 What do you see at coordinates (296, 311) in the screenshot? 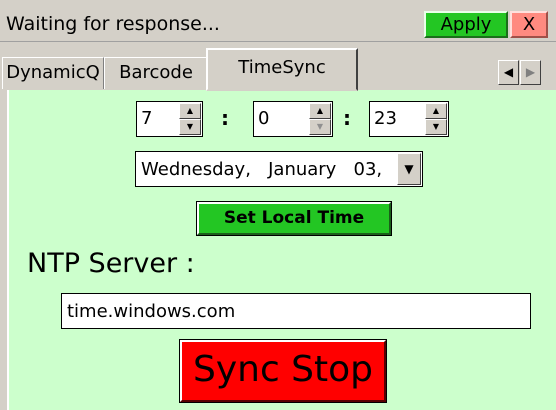
I see `ntp-server-input: time.windows.com` at bounding box center [296, 311].